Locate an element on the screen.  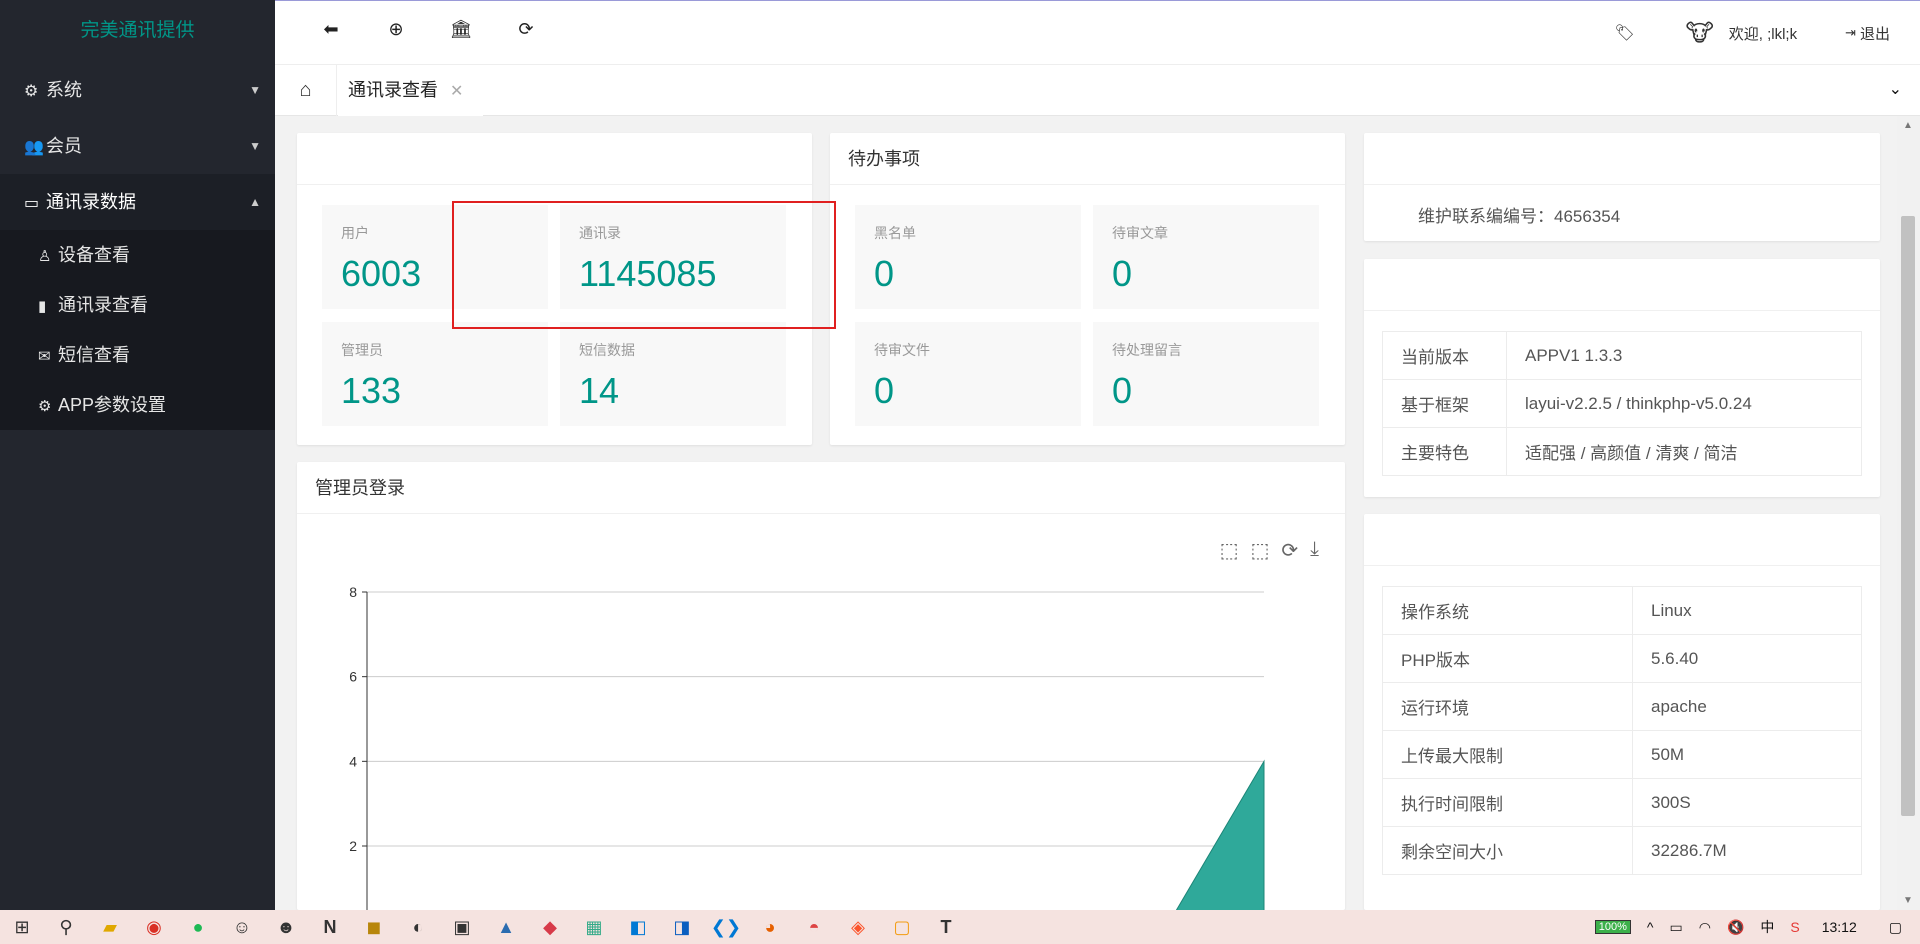
logout-link: 退出 is located at coordinates (1875, 33).